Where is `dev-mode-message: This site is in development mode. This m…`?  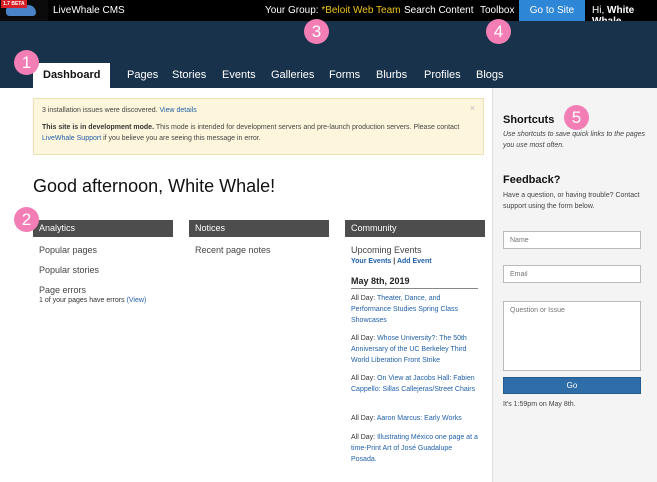 dev-mode-message: This site is in development mode. This m… is located at coordinates (258, 133).